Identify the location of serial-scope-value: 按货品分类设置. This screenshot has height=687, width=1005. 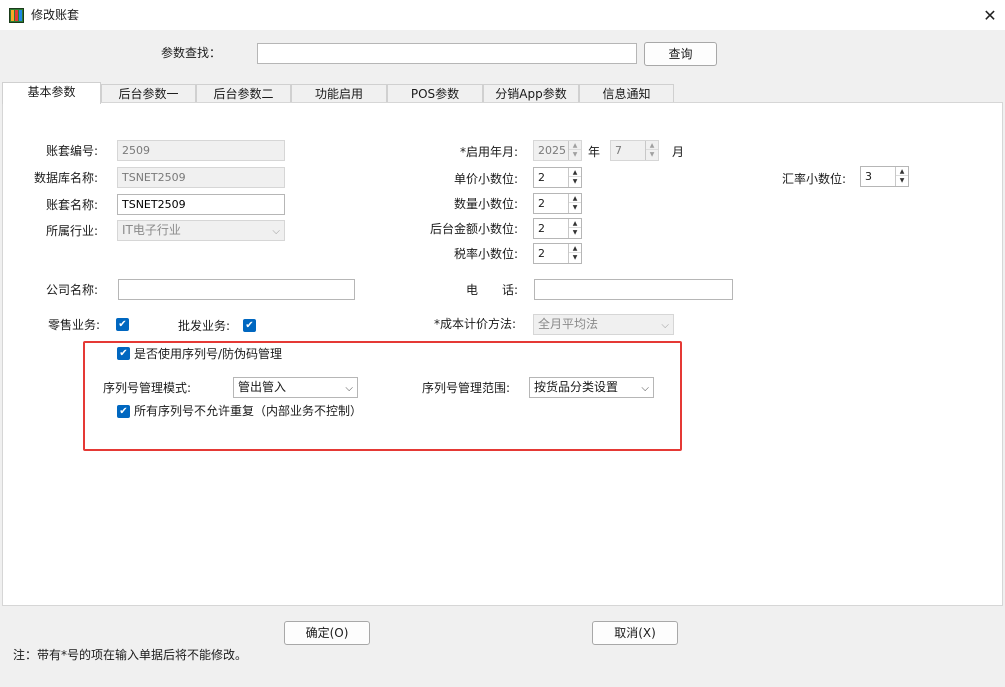
(576, 387).